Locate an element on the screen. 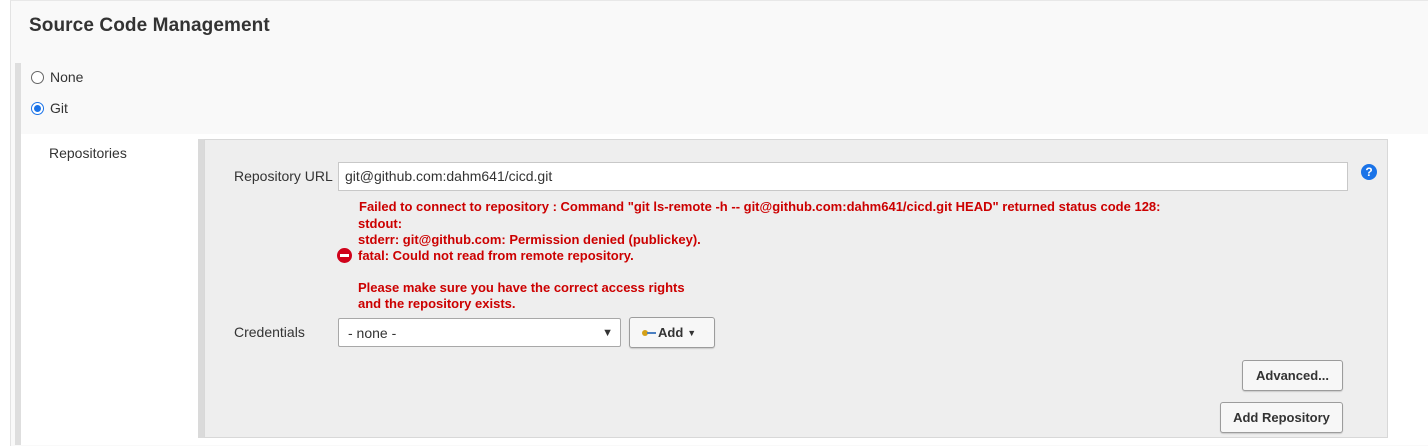  error-icon is located at coordinates (344, 255).